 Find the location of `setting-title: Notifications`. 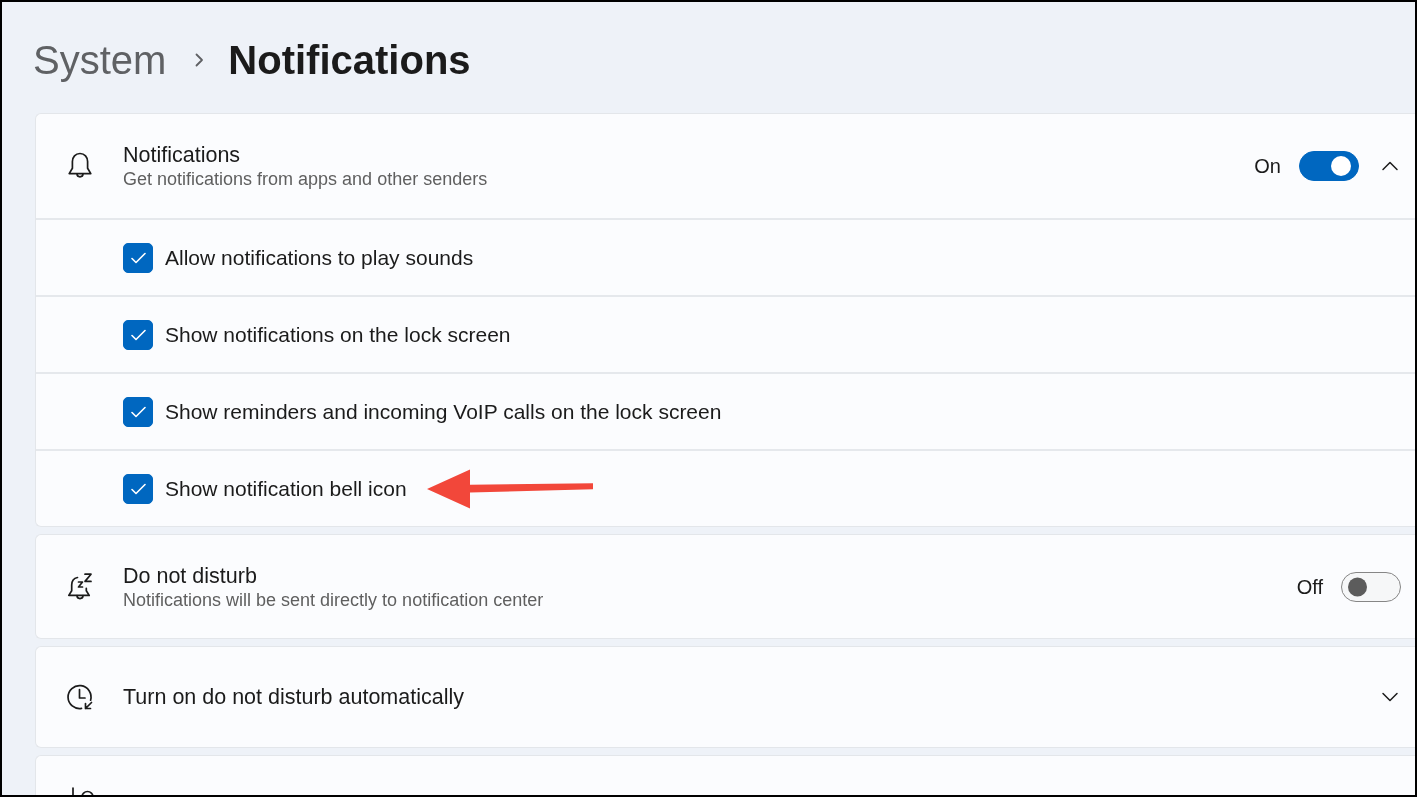

setting-title: Notifications is located at coordinates (182, 155).